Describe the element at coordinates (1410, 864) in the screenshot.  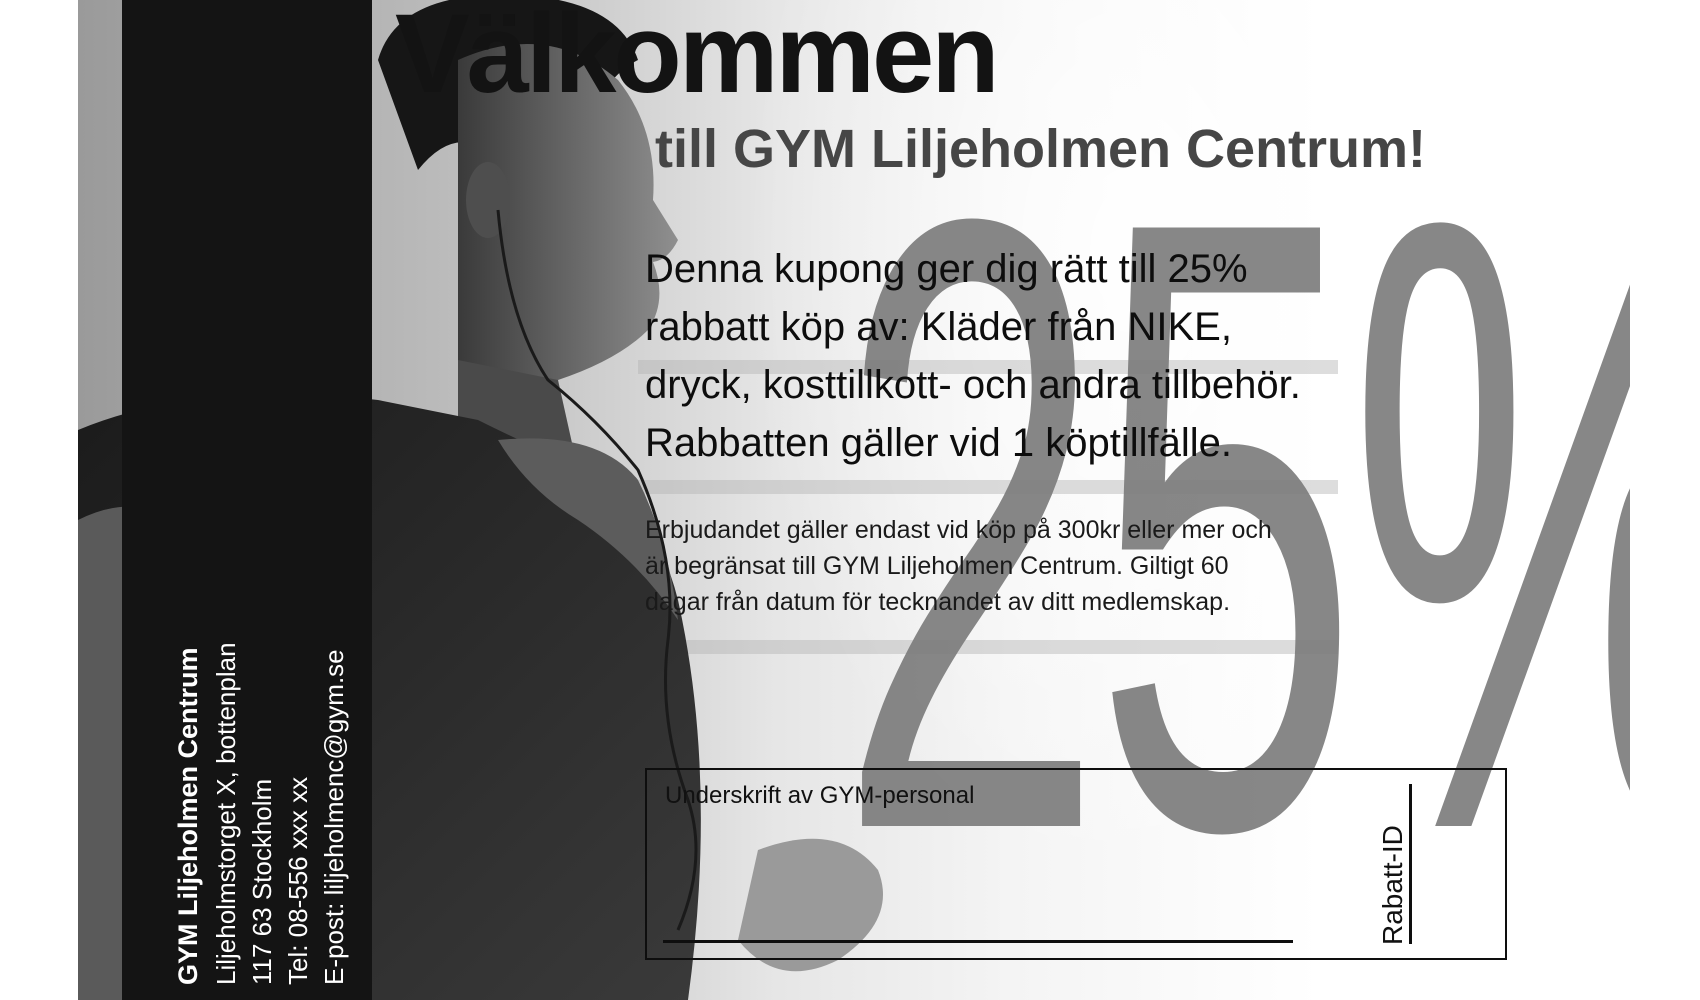
I see `rabatt-id-line` at that location.